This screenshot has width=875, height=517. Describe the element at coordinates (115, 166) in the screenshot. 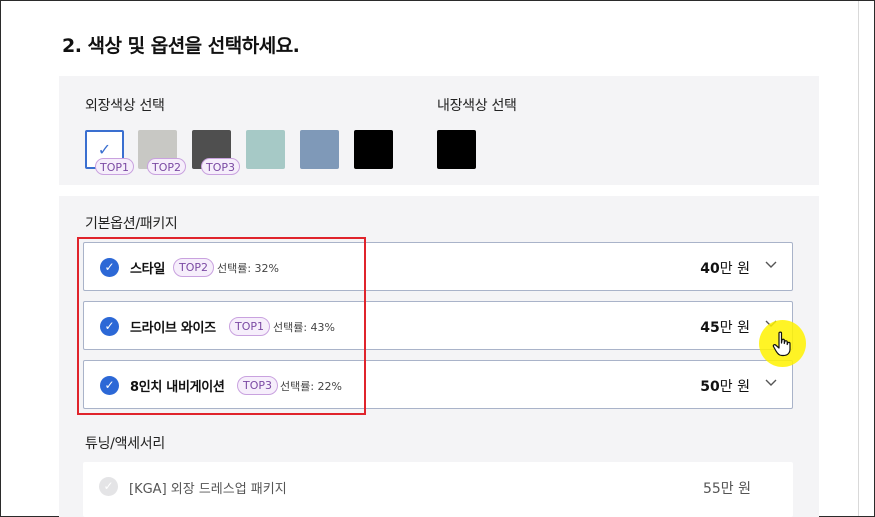

I see `swatch-rank-badge: TOP1` at that location.